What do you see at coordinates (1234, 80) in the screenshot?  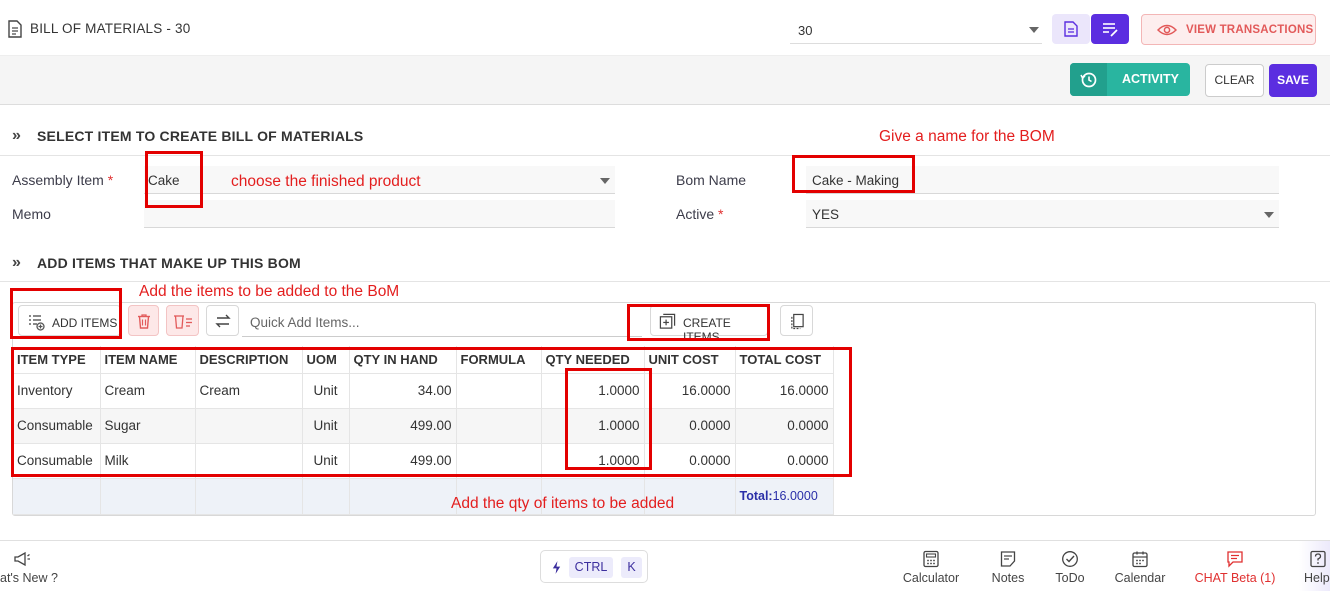 I see `clear-button: CLEAR` at bounding box center [1234, 80].